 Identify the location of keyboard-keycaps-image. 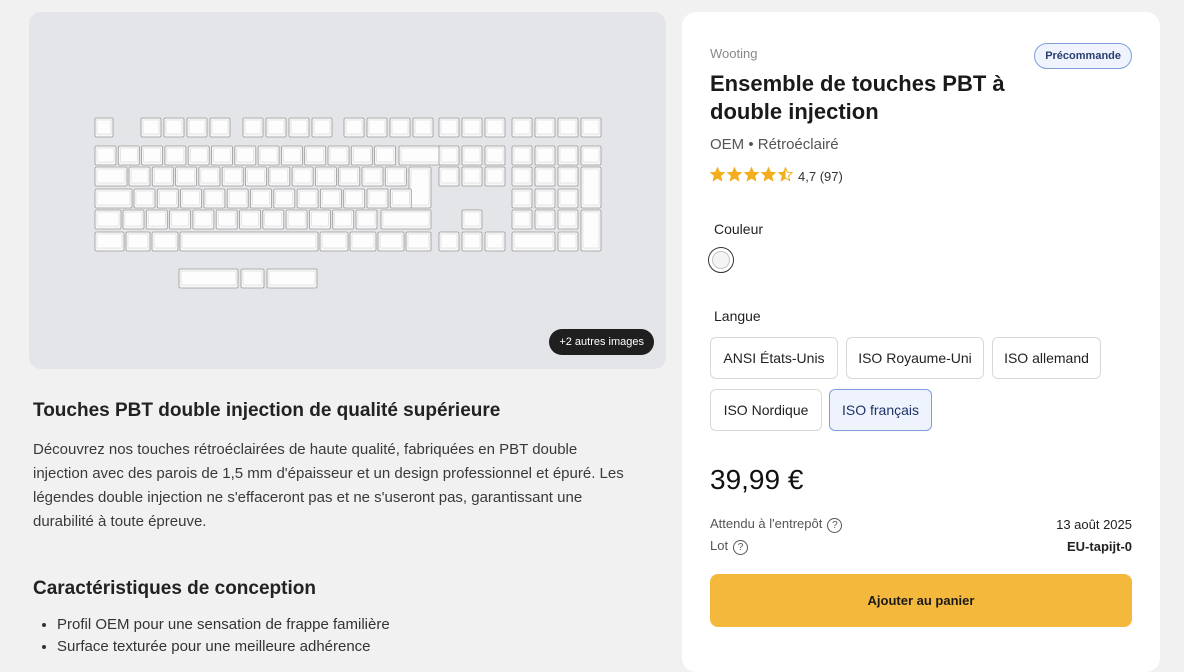
(348, 203).